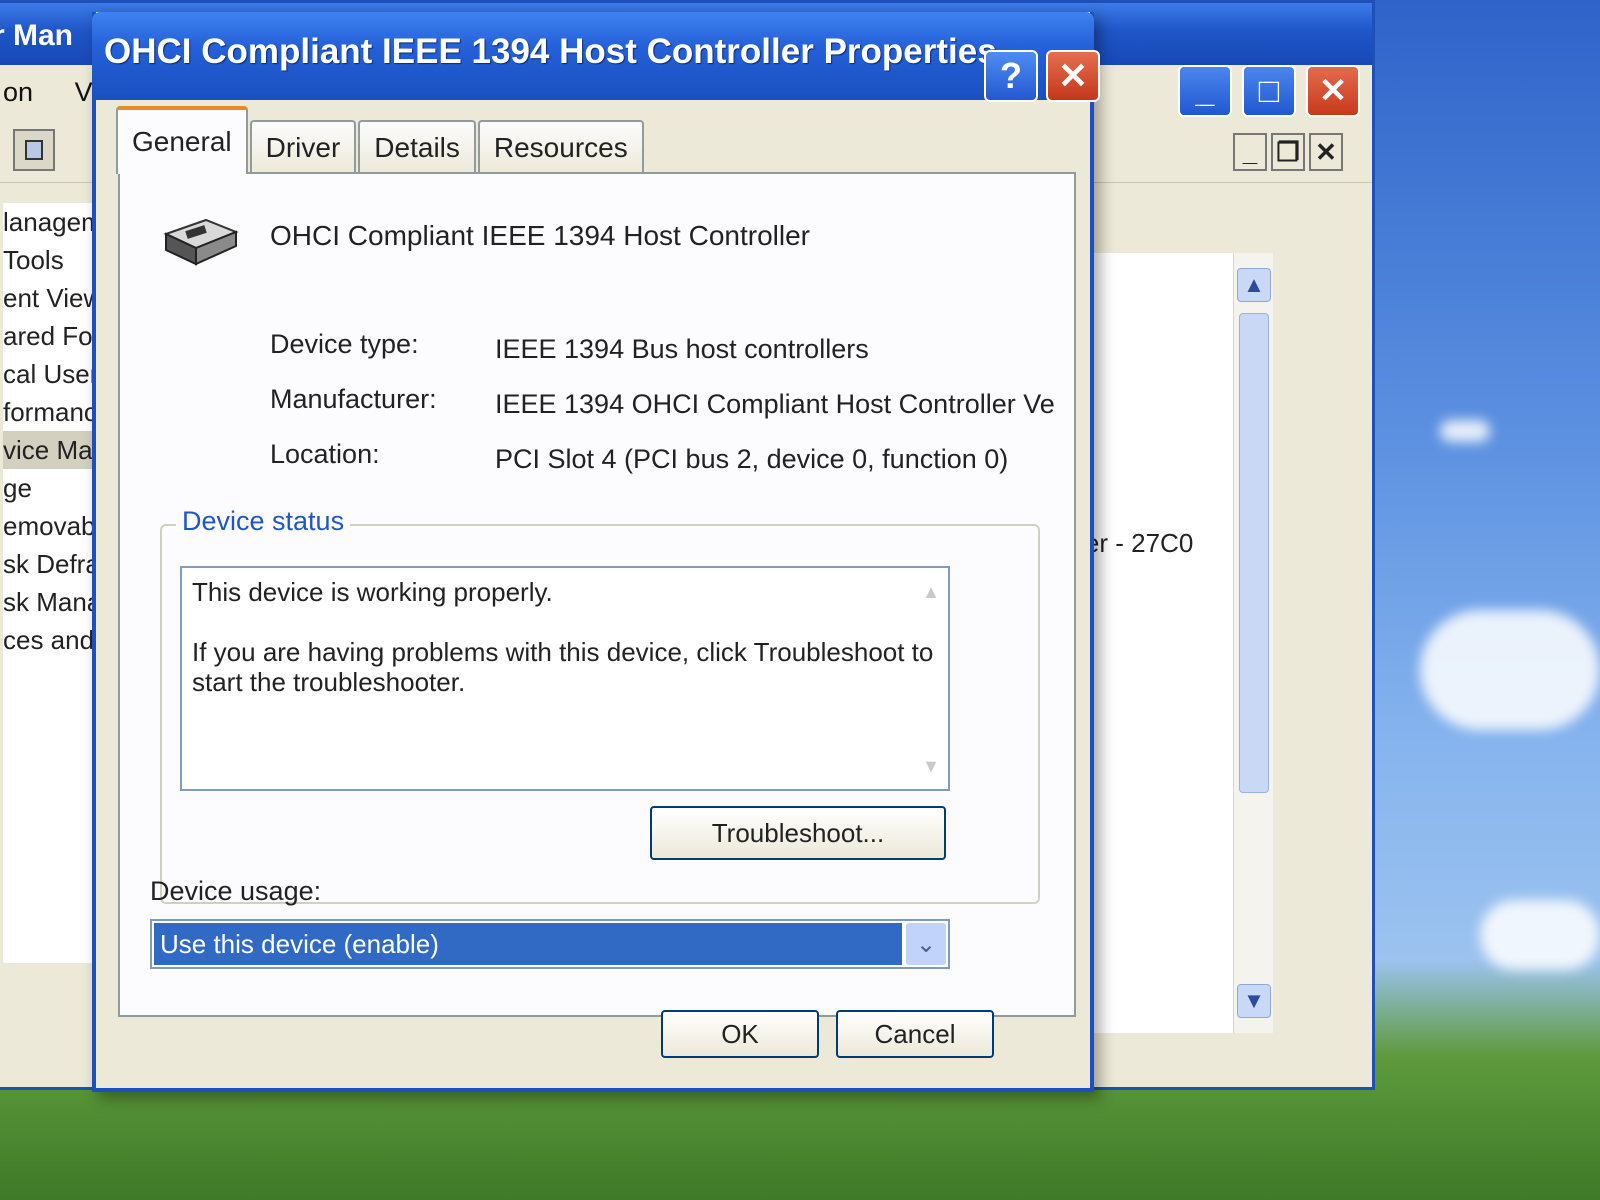 The height and width of the screenshot is (1200, 1600). What do you see at coordinates (1254, 553) in the screenshot?
I see `scroll-thumb` at bounding box center [1254, 553].